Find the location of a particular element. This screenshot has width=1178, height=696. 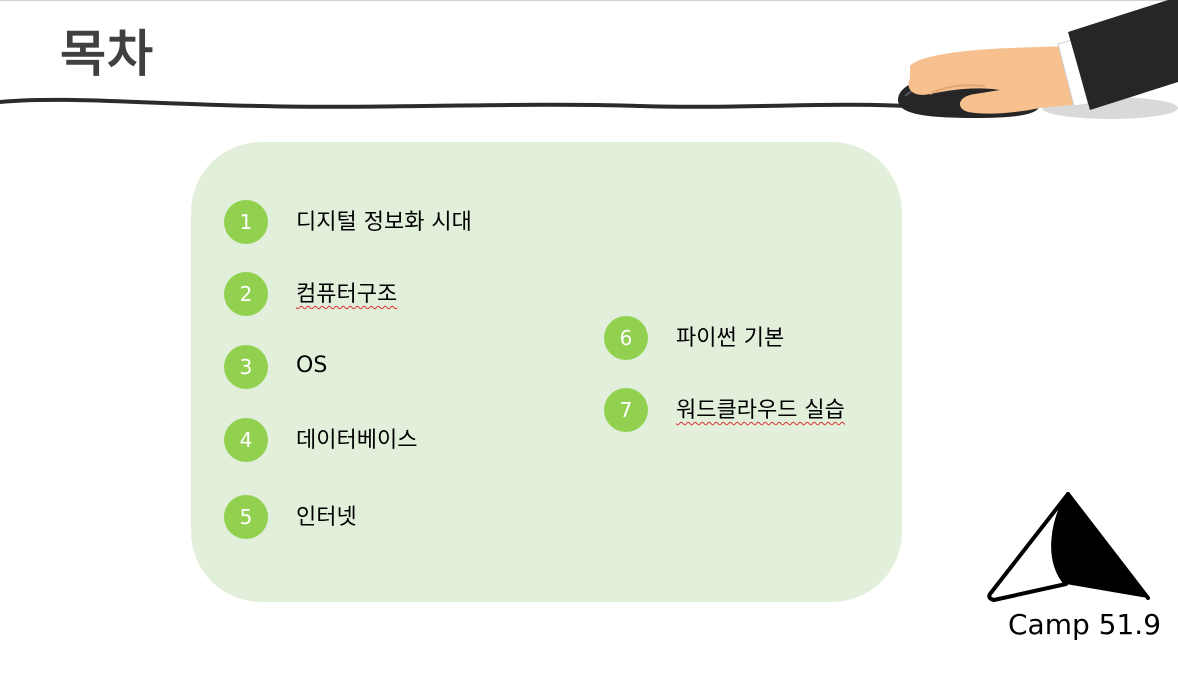

brand-name: Camp 51.9 is located at coordinates (1085, 624).